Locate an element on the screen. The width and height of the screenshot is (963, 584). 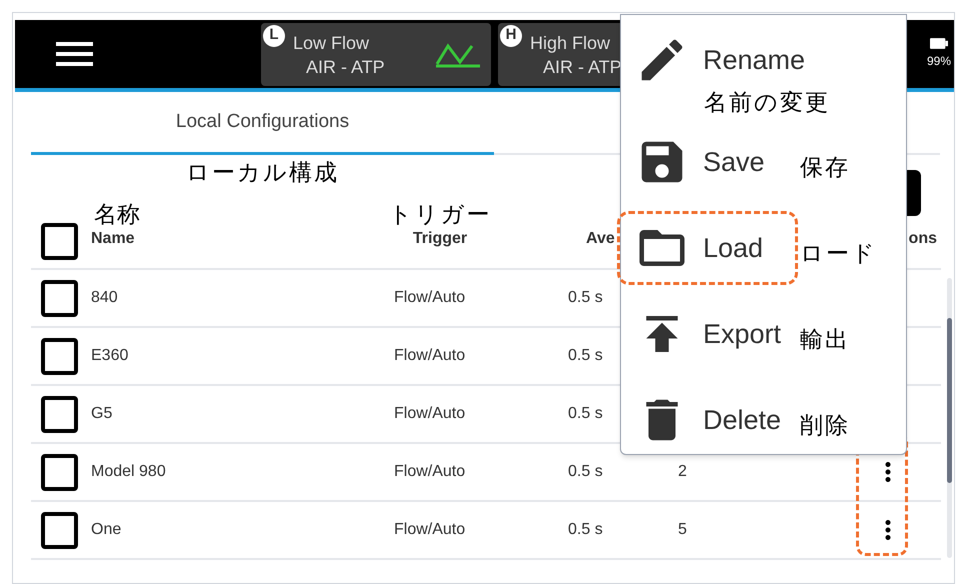
menu-annotation: 保存 is located at coordinates (825, 167).